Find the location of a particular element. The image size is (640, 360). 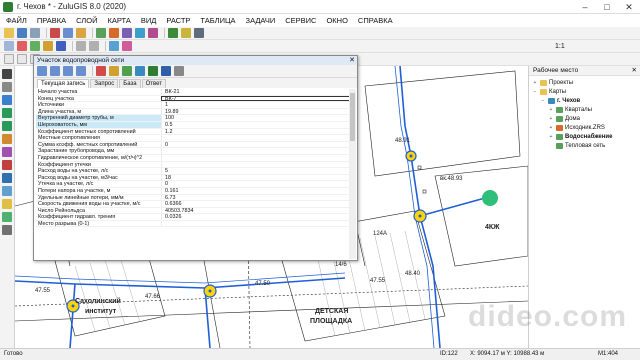

add-pipe-icon is located at coordinates (7, 191).